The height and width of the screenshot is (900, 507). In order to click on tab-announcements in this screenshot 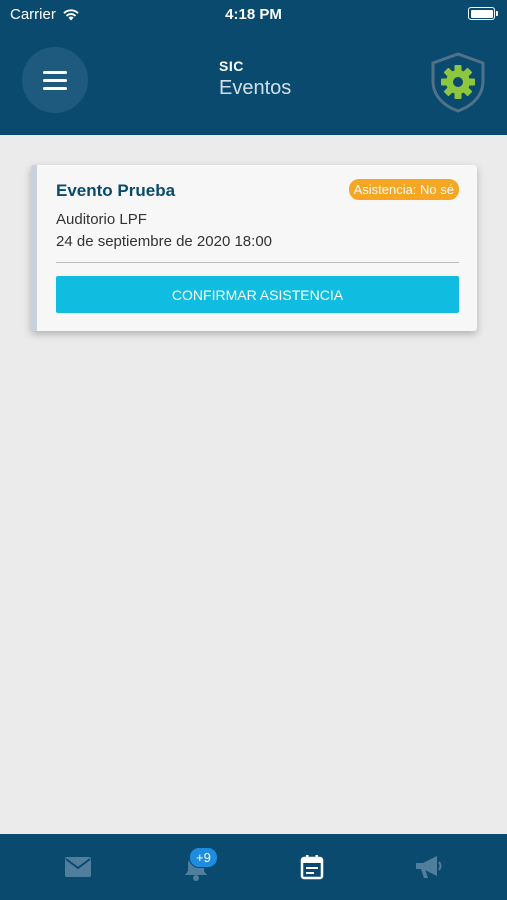, I will do `click(428, 867)`.